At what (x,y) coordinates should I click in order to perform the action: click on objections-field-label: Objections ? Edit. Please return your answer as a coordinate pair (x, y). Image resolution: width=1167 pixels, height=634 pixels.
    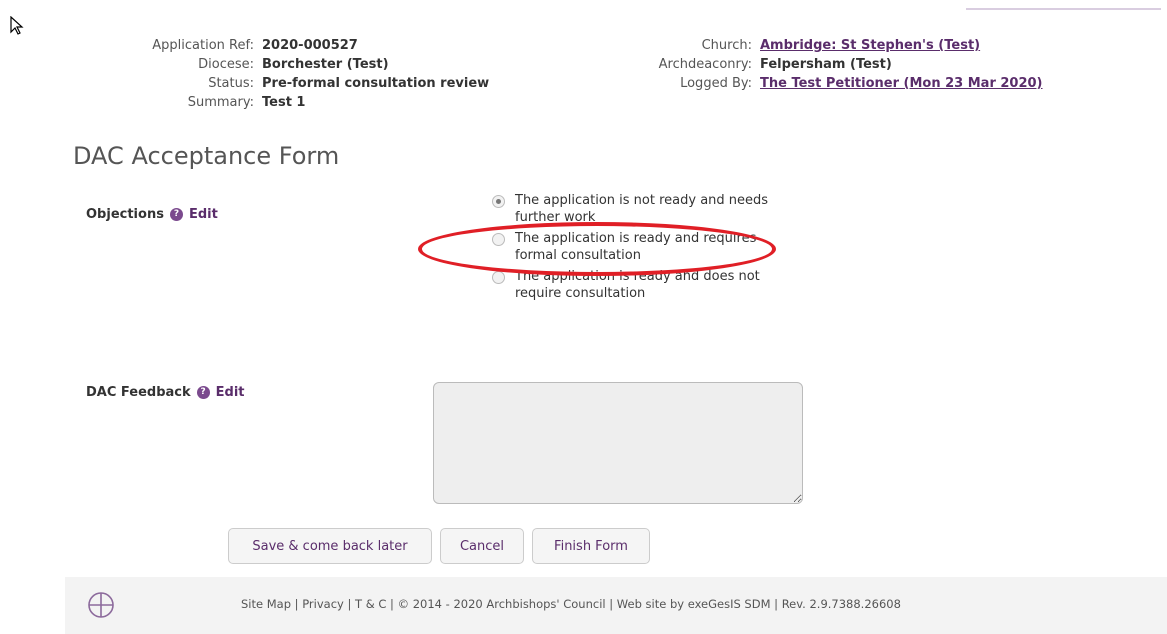
    Looking at the image, I should click on (152, 214).